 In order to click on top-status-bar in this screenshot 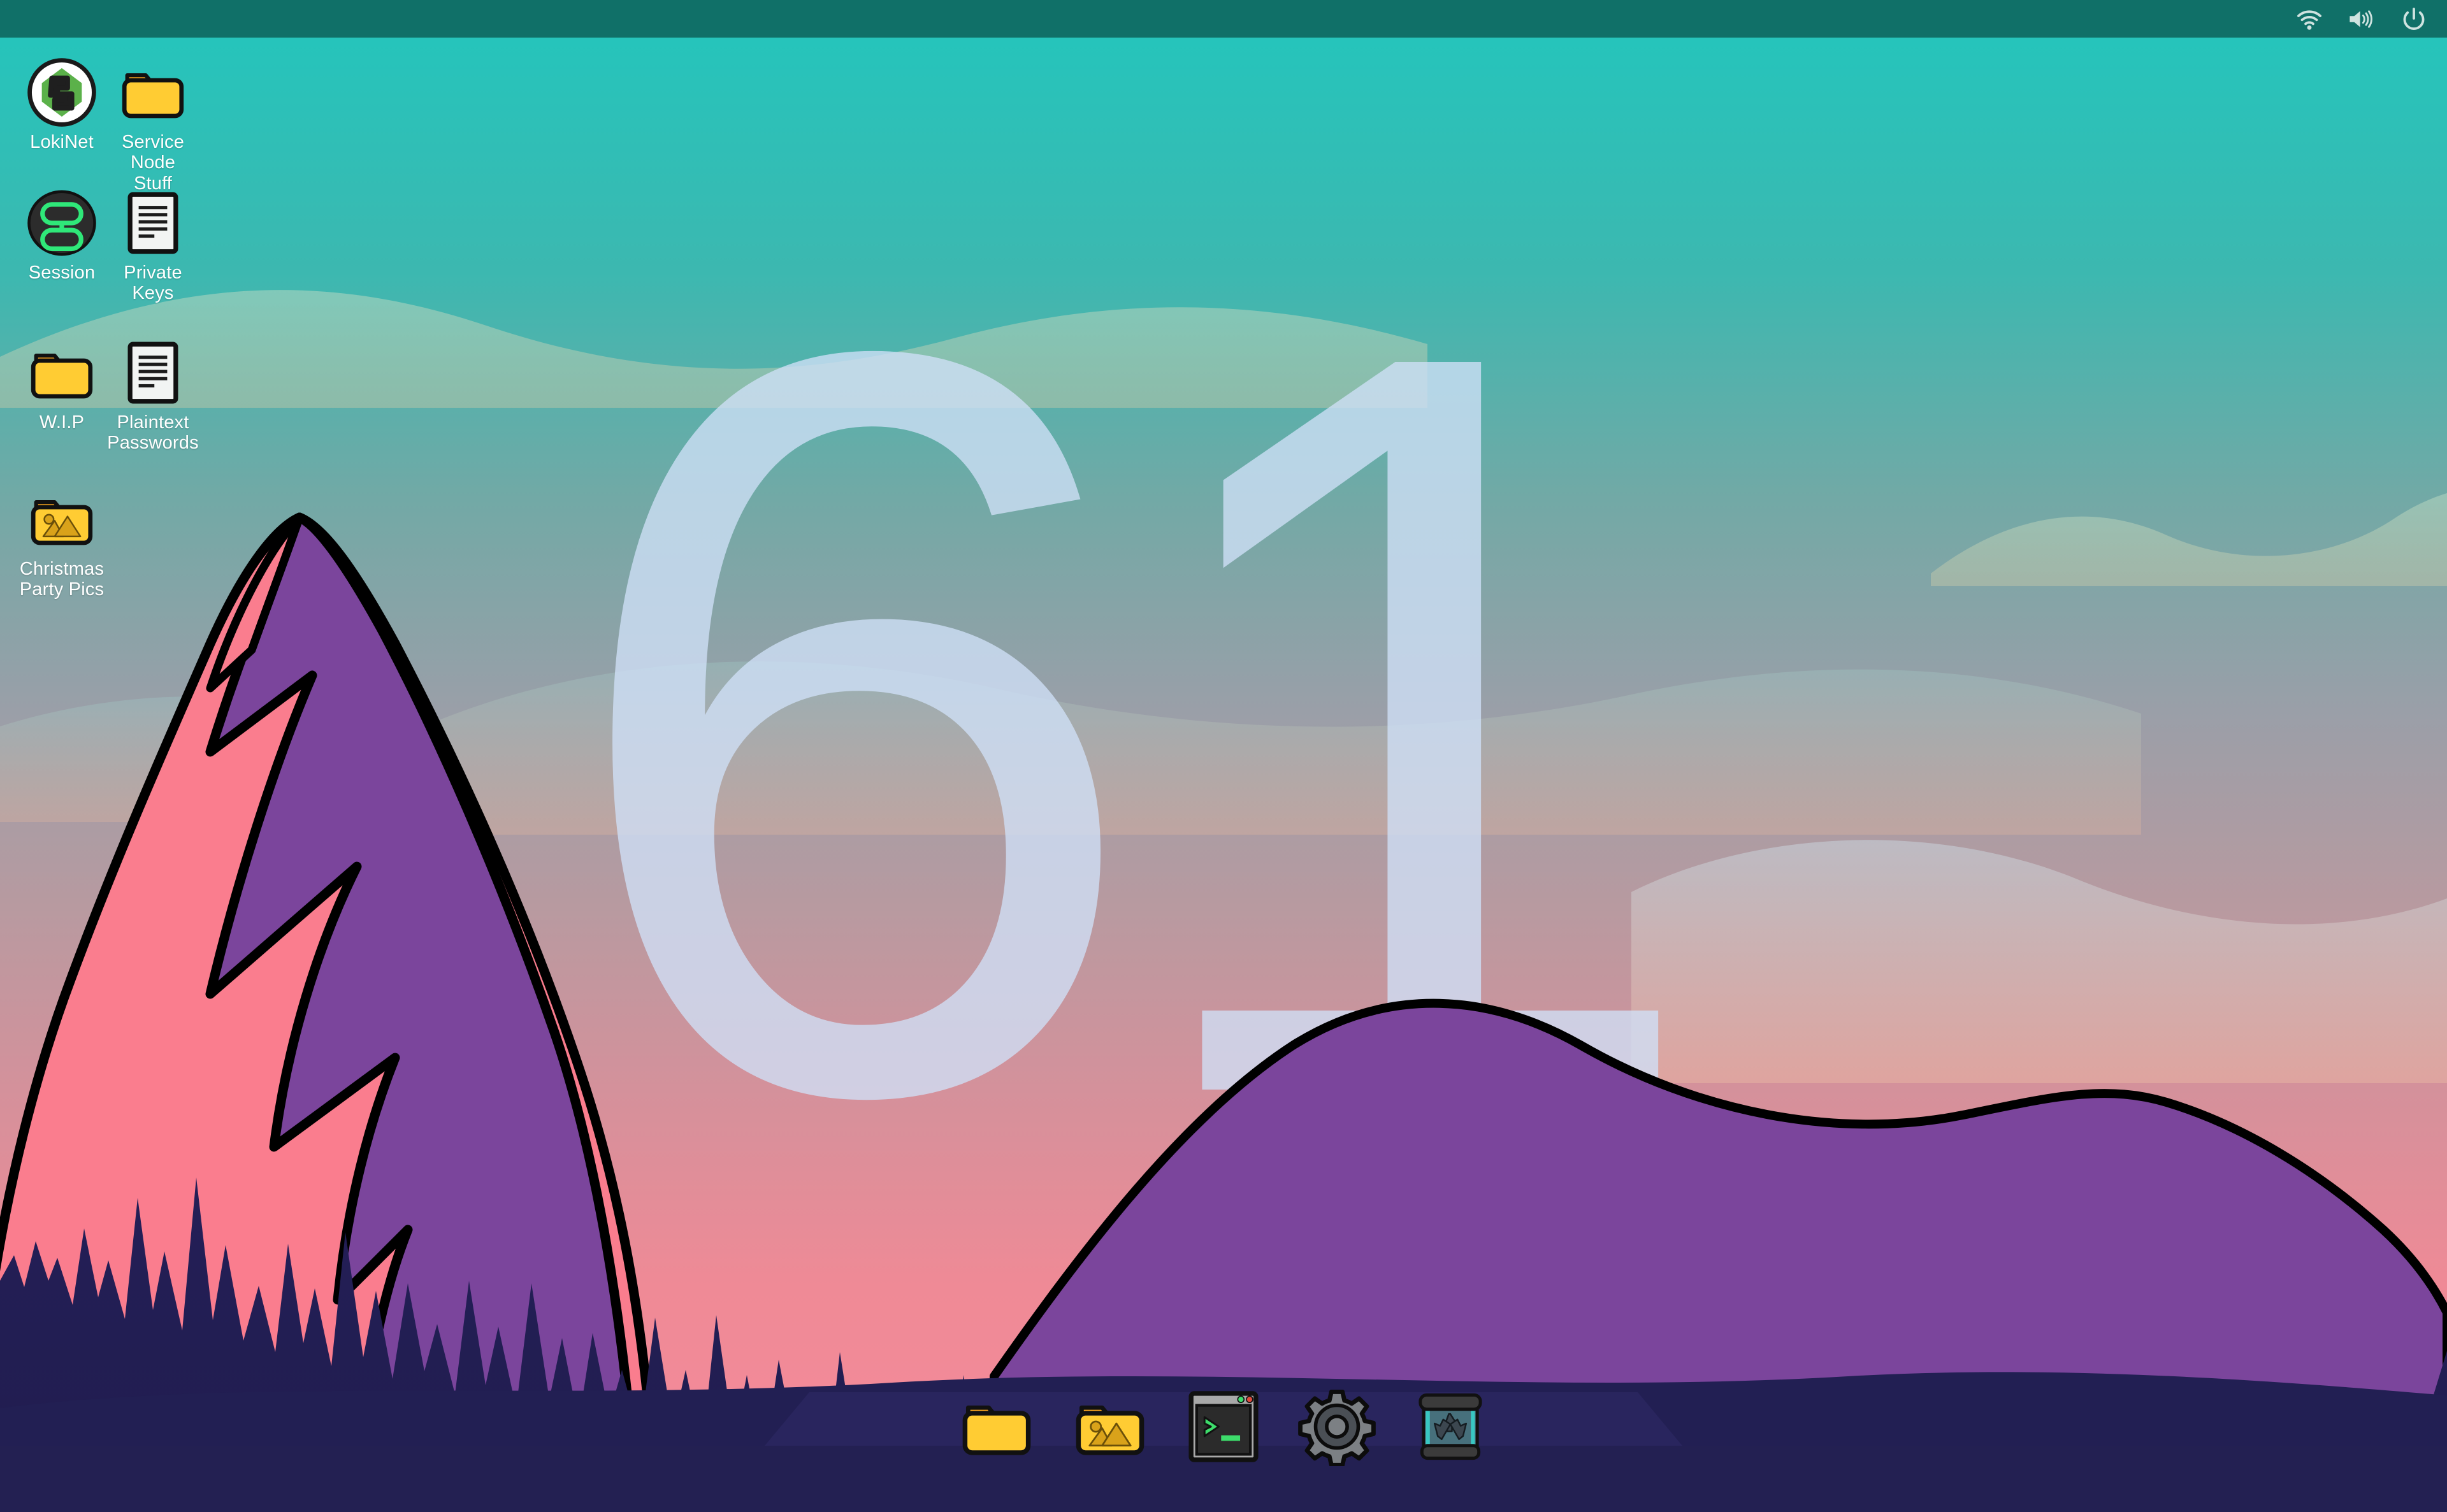, I will do `click(1223, 19)`.